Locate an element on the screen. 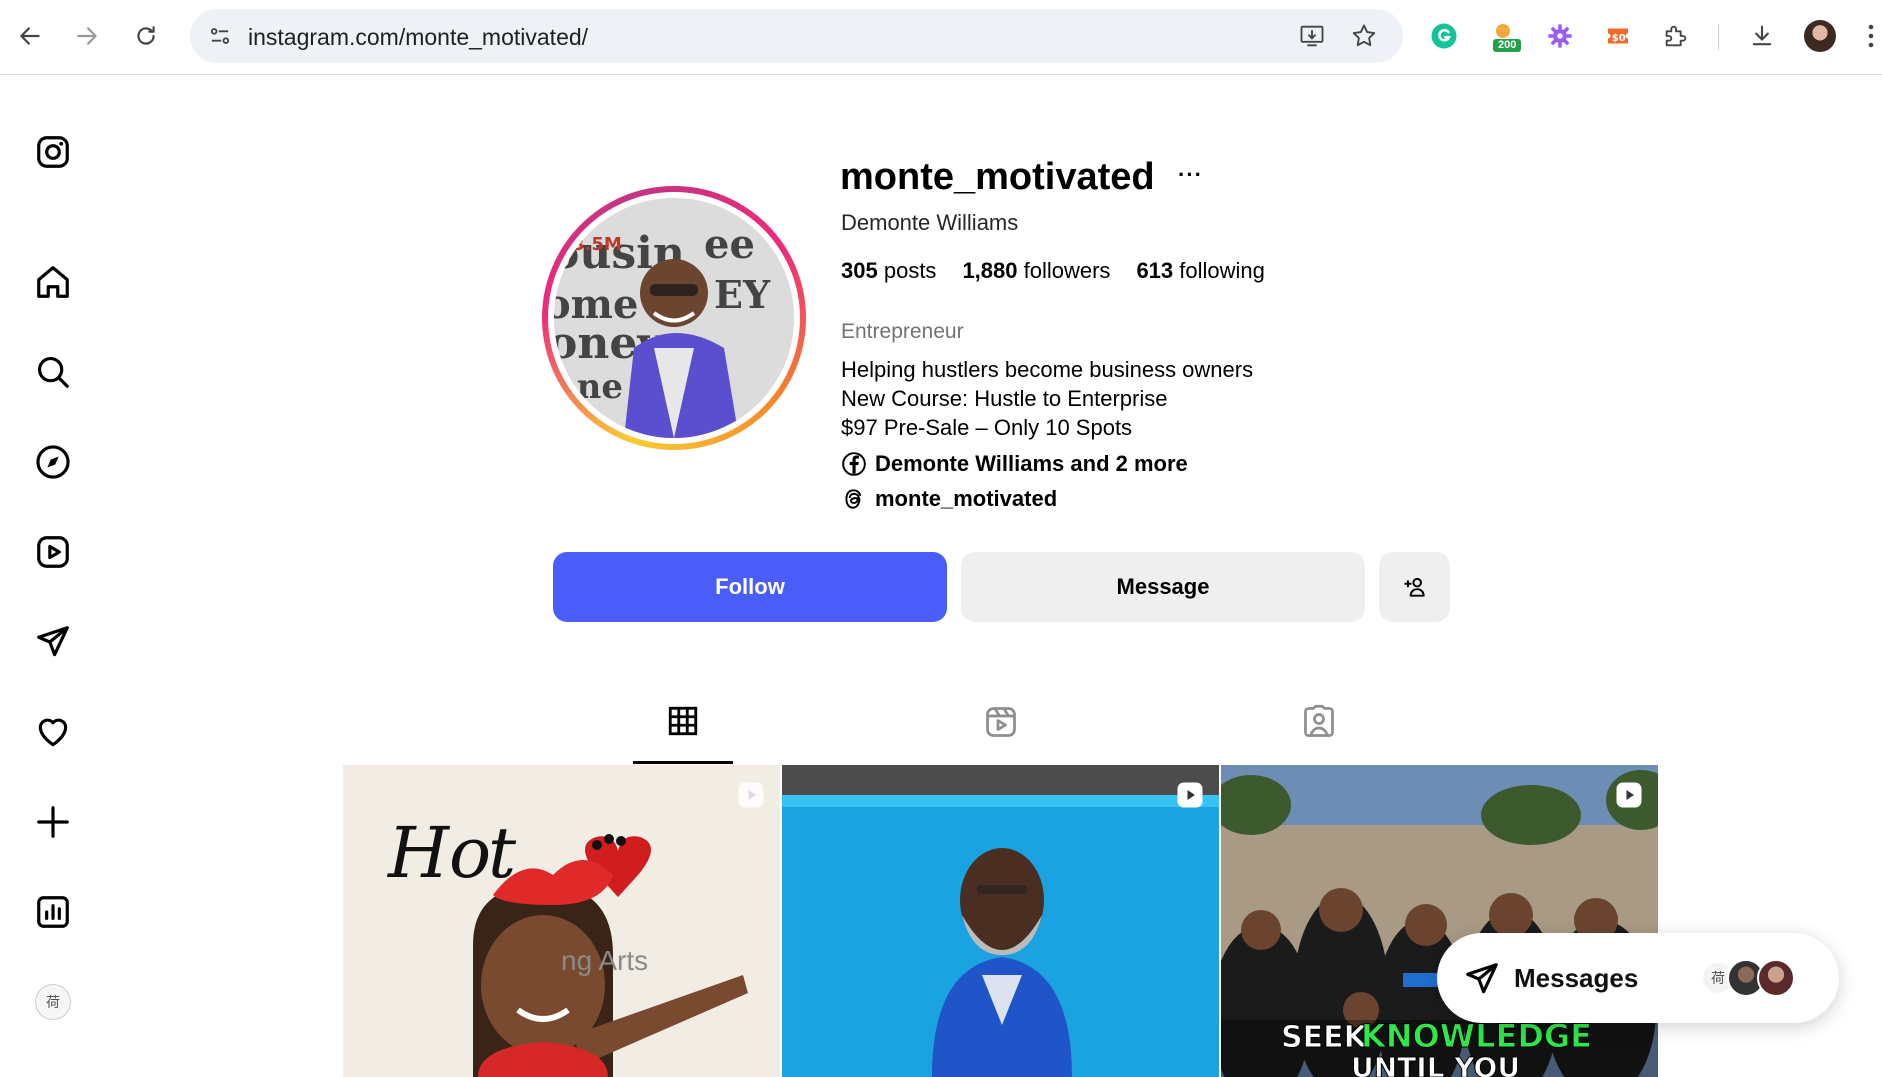  posts-stat: 305 posts is located at coordinates (888, 271).